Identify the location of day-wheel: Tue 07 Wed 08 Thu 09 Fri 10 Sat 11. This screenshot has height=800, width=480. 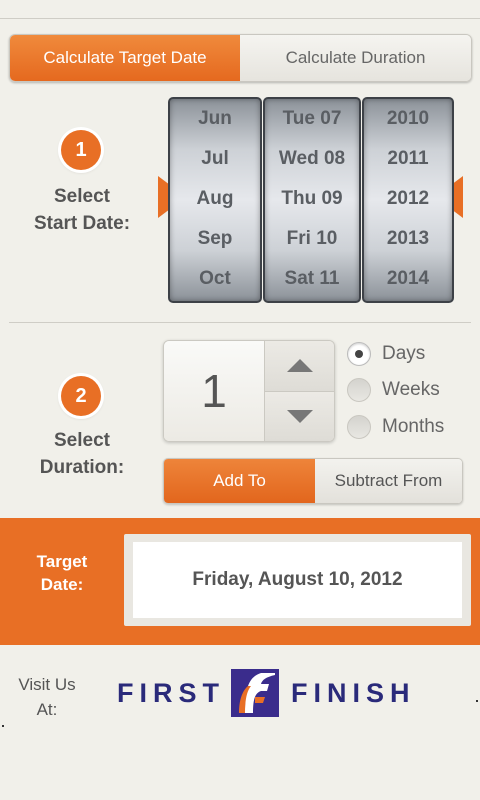
(312, 200).